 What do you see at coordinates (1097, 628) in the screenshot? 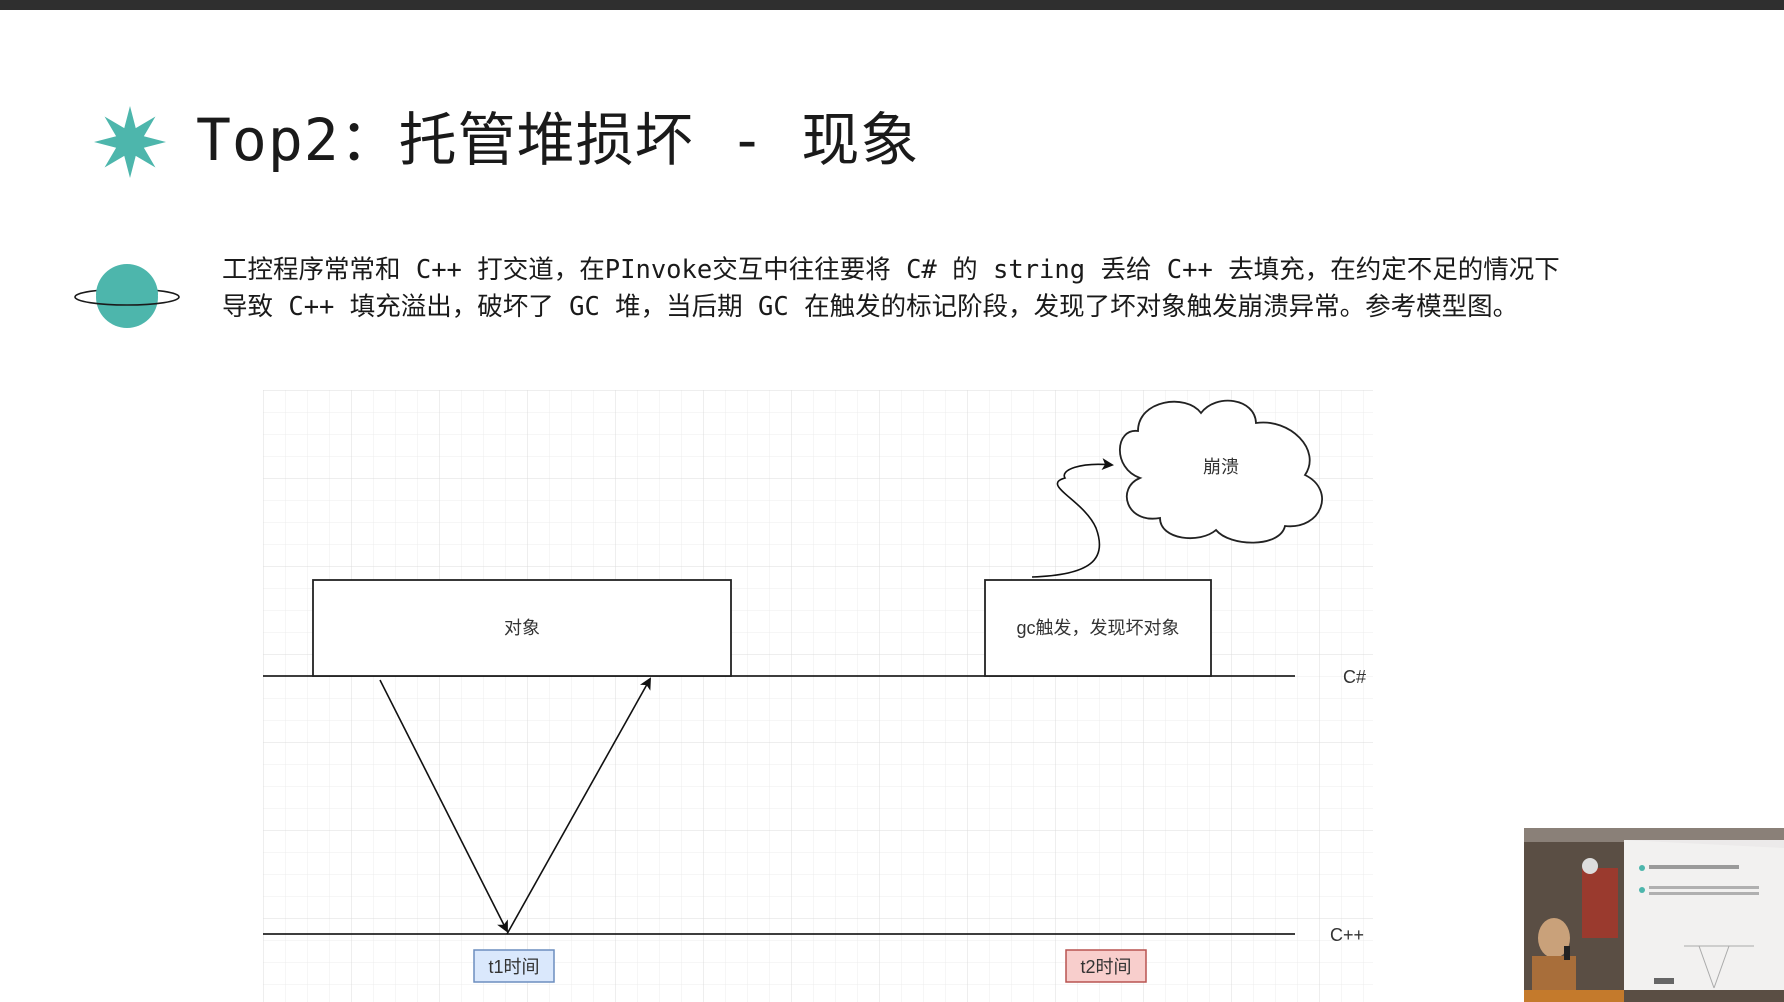
I see `gc-trigger-box-label: gc触发，发现坏对象` at bounding box center [1097, 628].